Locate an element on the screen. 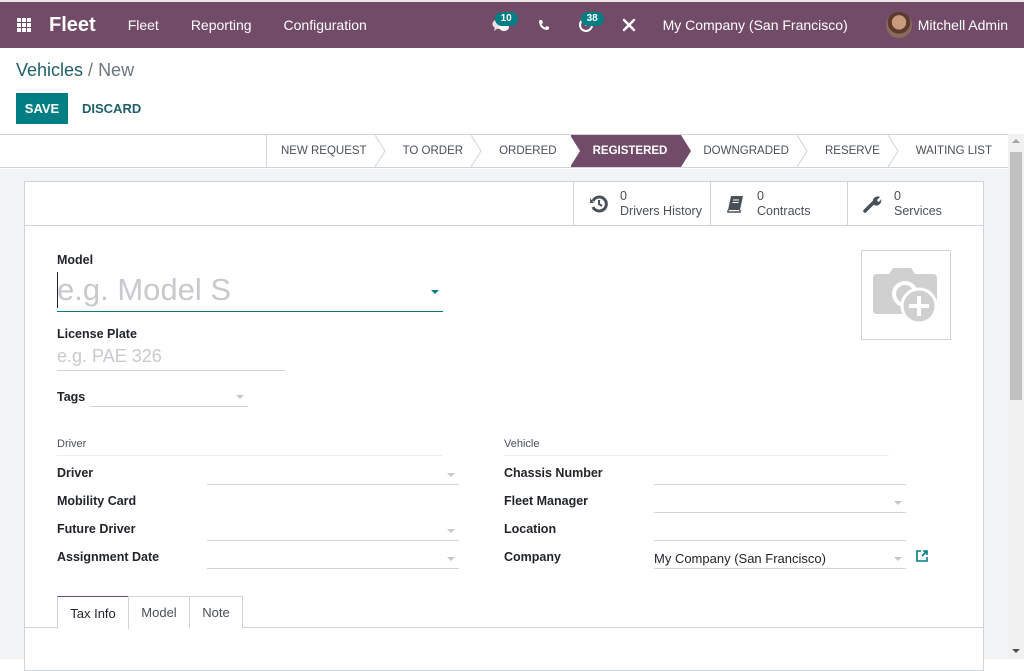 The width and height of the screenshot is (1024, 671). wrench-icon is located at coordinates (873, 204).